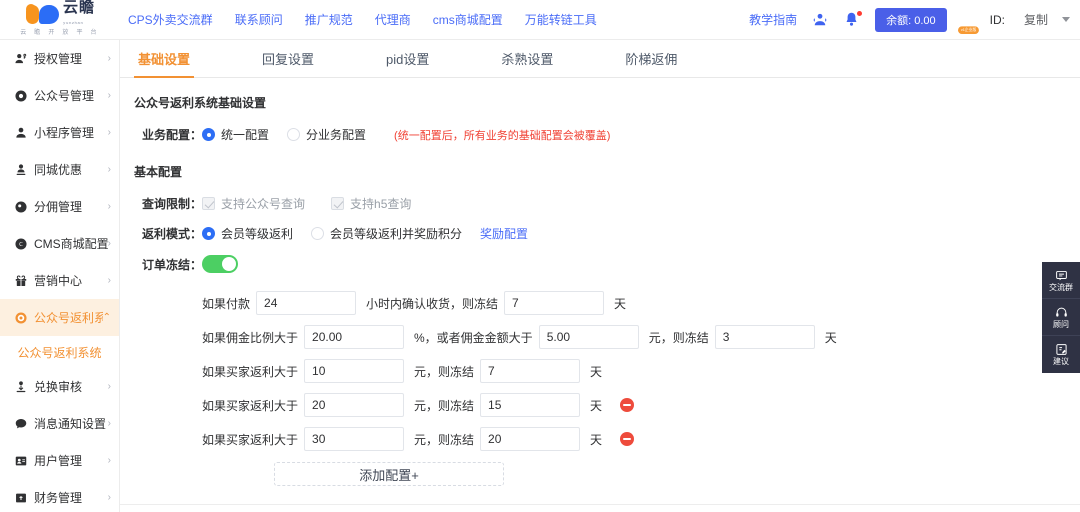 The image size is (1080, 512). What do you see at coordinates (561, 19) in the screenshot?
I see `nav-link-link-converter: 万能转链工具` at bounding box center [561, 19].